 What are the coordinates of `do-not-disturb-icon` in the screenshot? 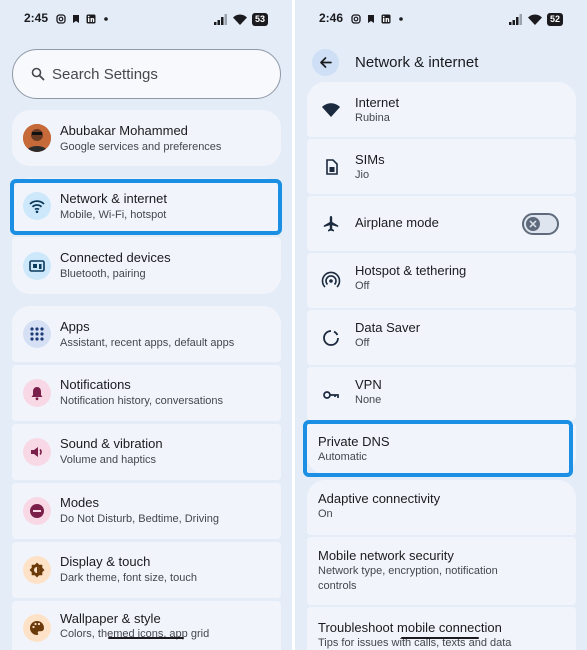 It's located at (37, 511).